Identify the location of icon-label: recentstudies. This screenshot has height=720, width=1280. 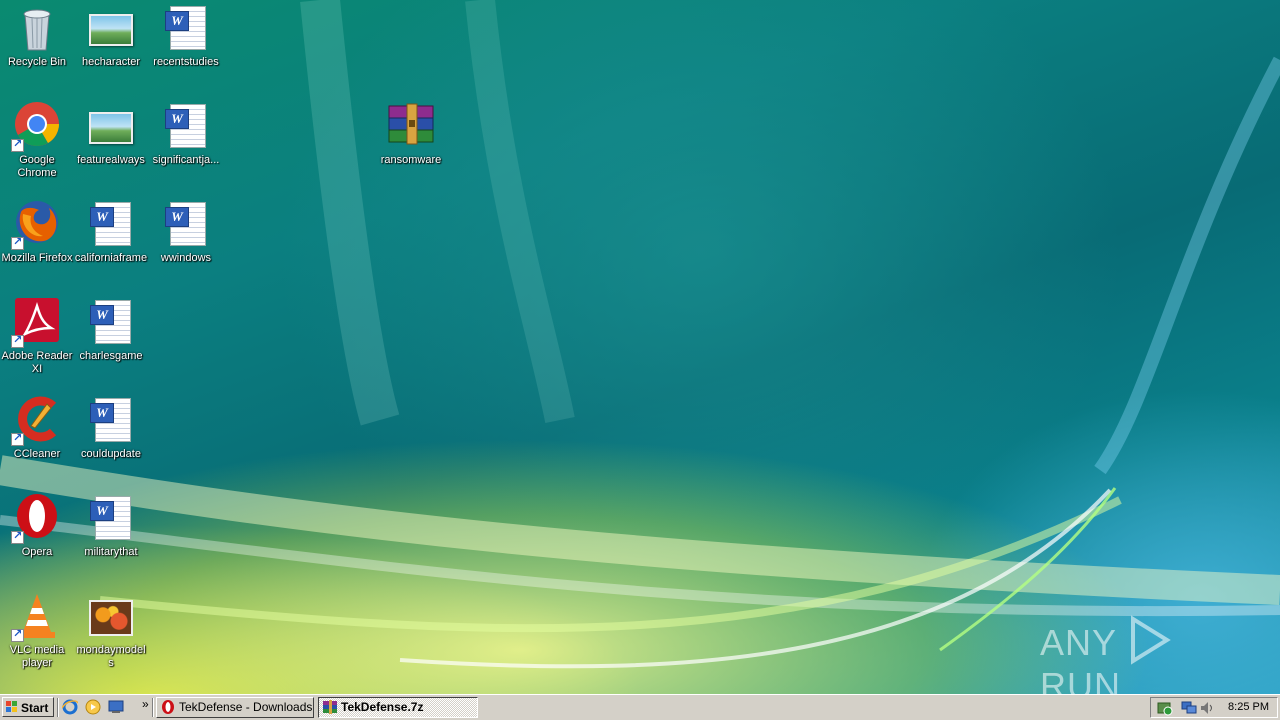
(186, 62).